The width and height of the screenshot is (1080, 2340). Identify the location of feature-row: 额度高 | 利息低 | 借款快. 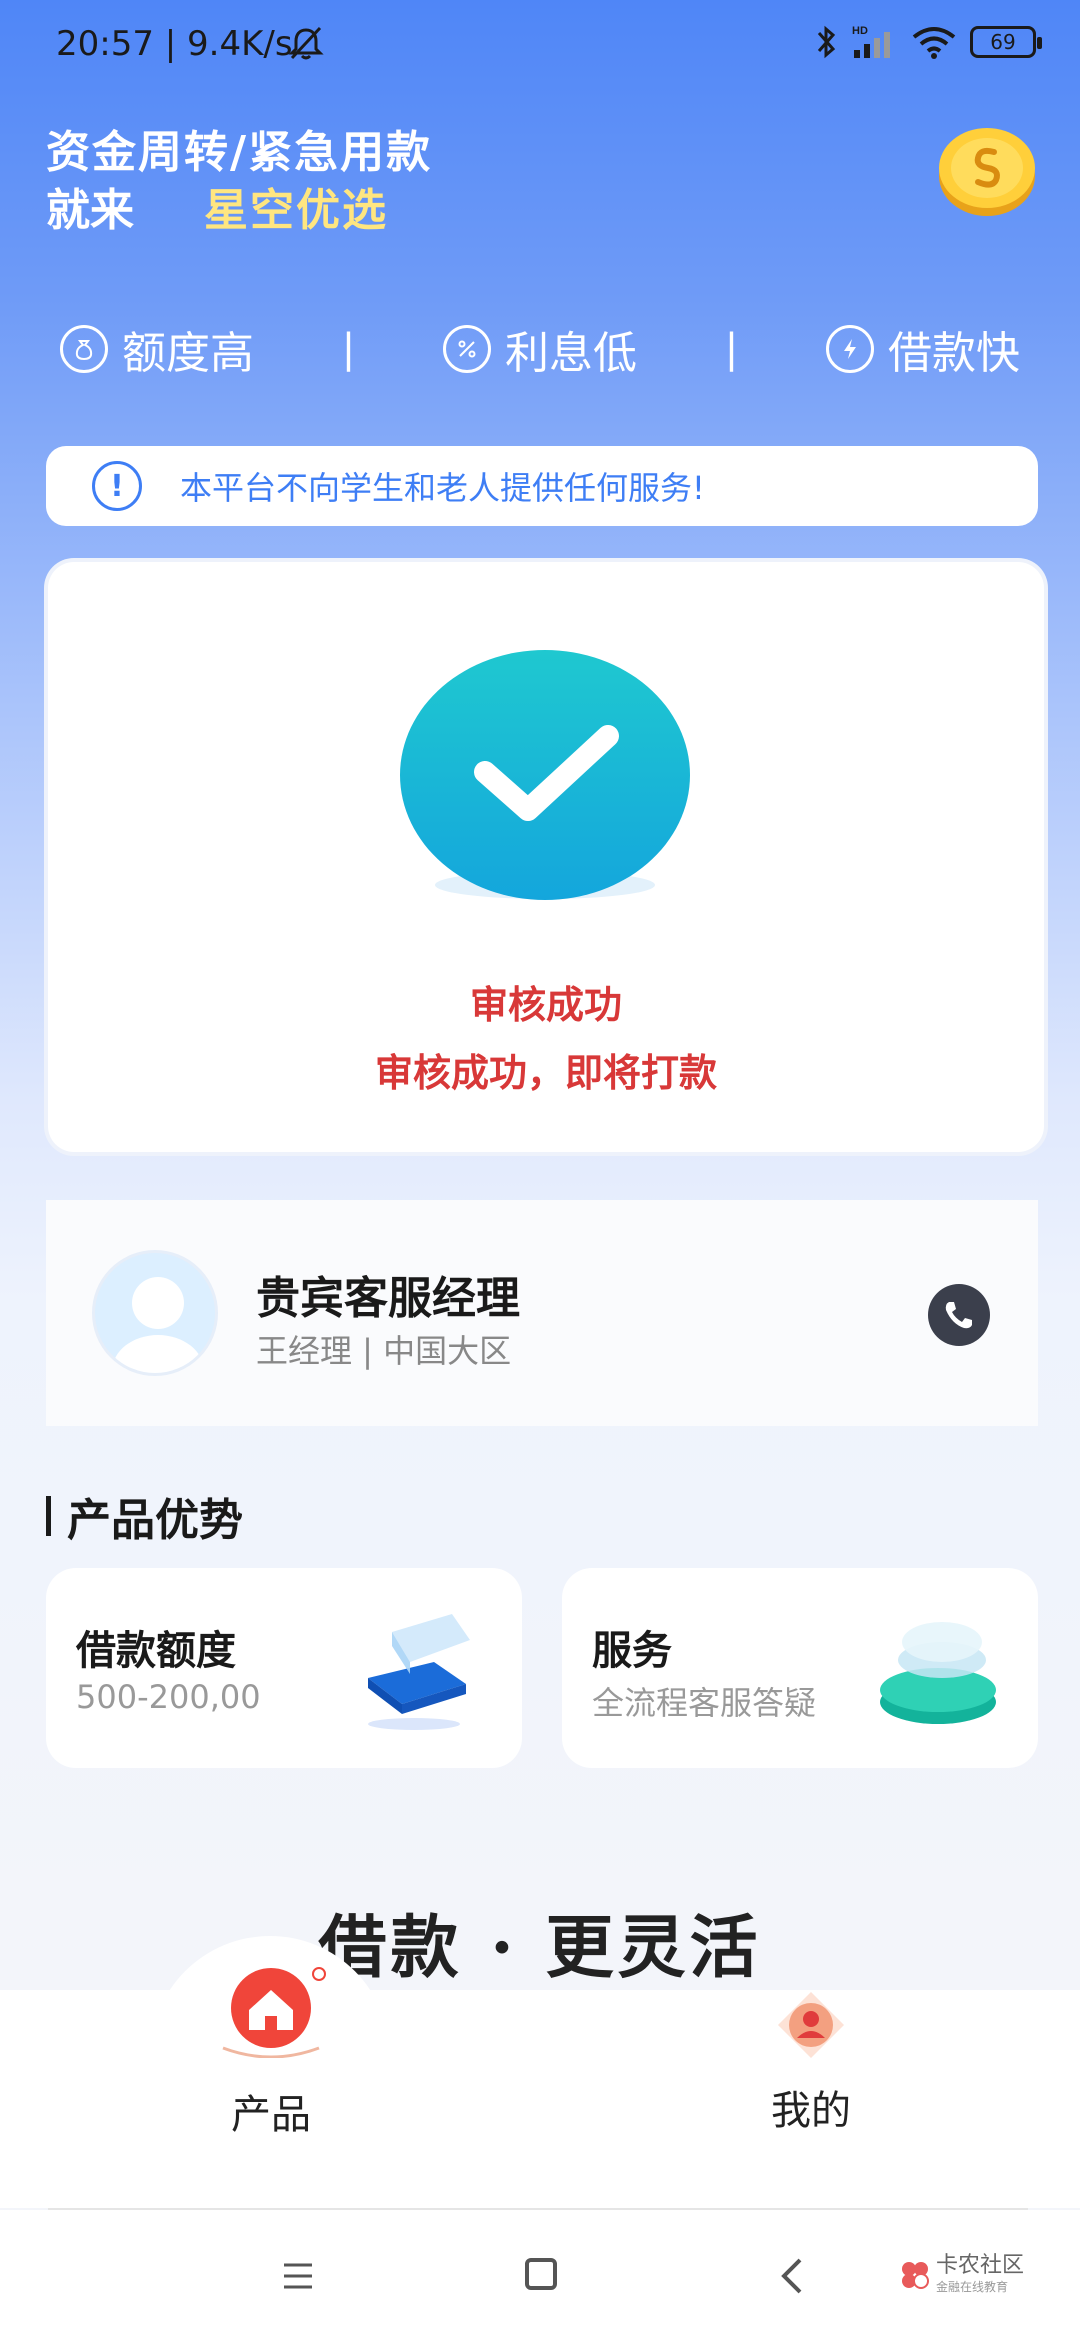
(540, 349).